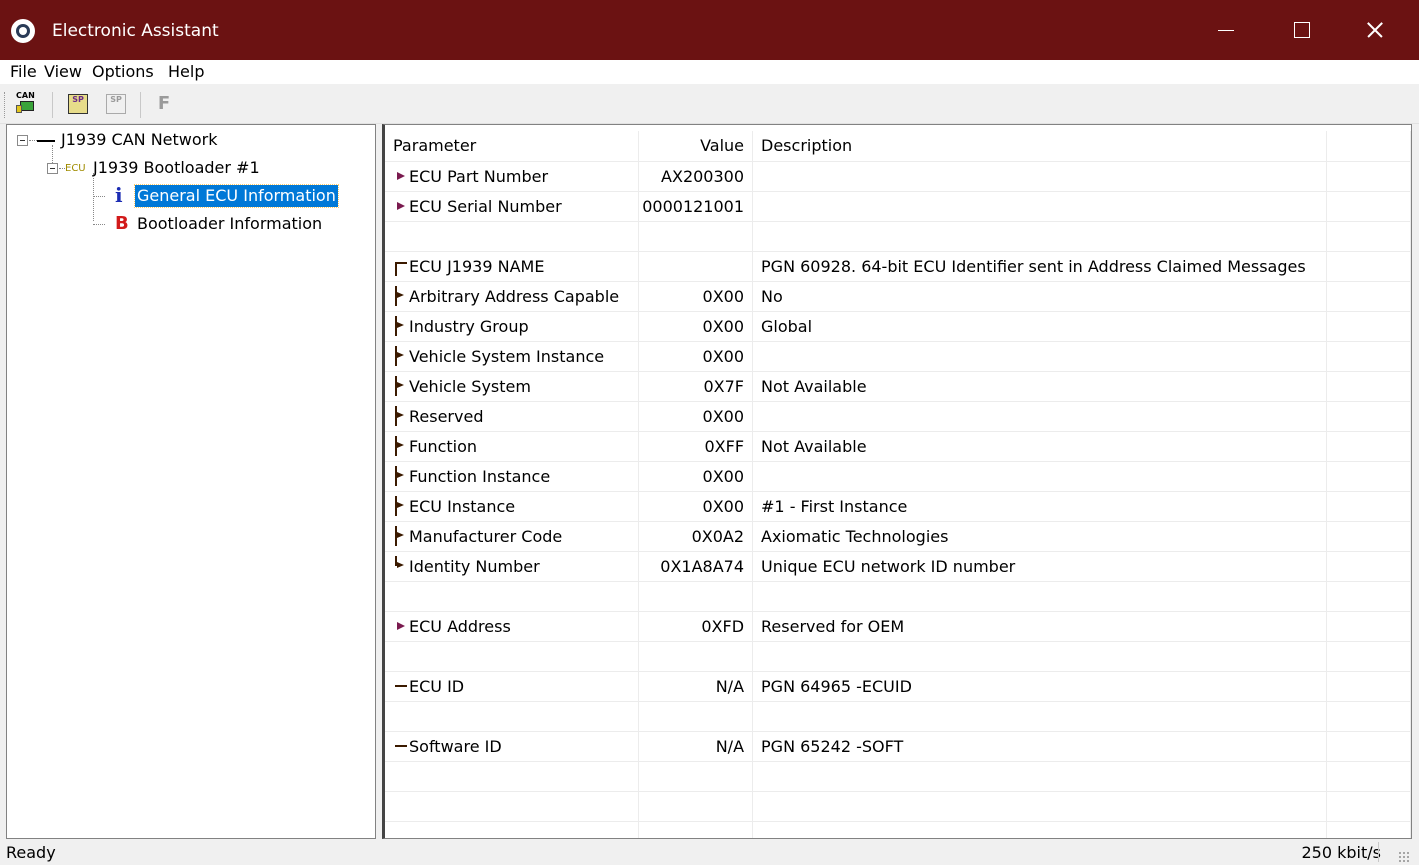 Image resolution: width=1419 pixels, height=865 pixels. Describe the element at coordinates (709, 852) in the screenshot. I see `status-bar: Ready 250 kbit/s` at that location.